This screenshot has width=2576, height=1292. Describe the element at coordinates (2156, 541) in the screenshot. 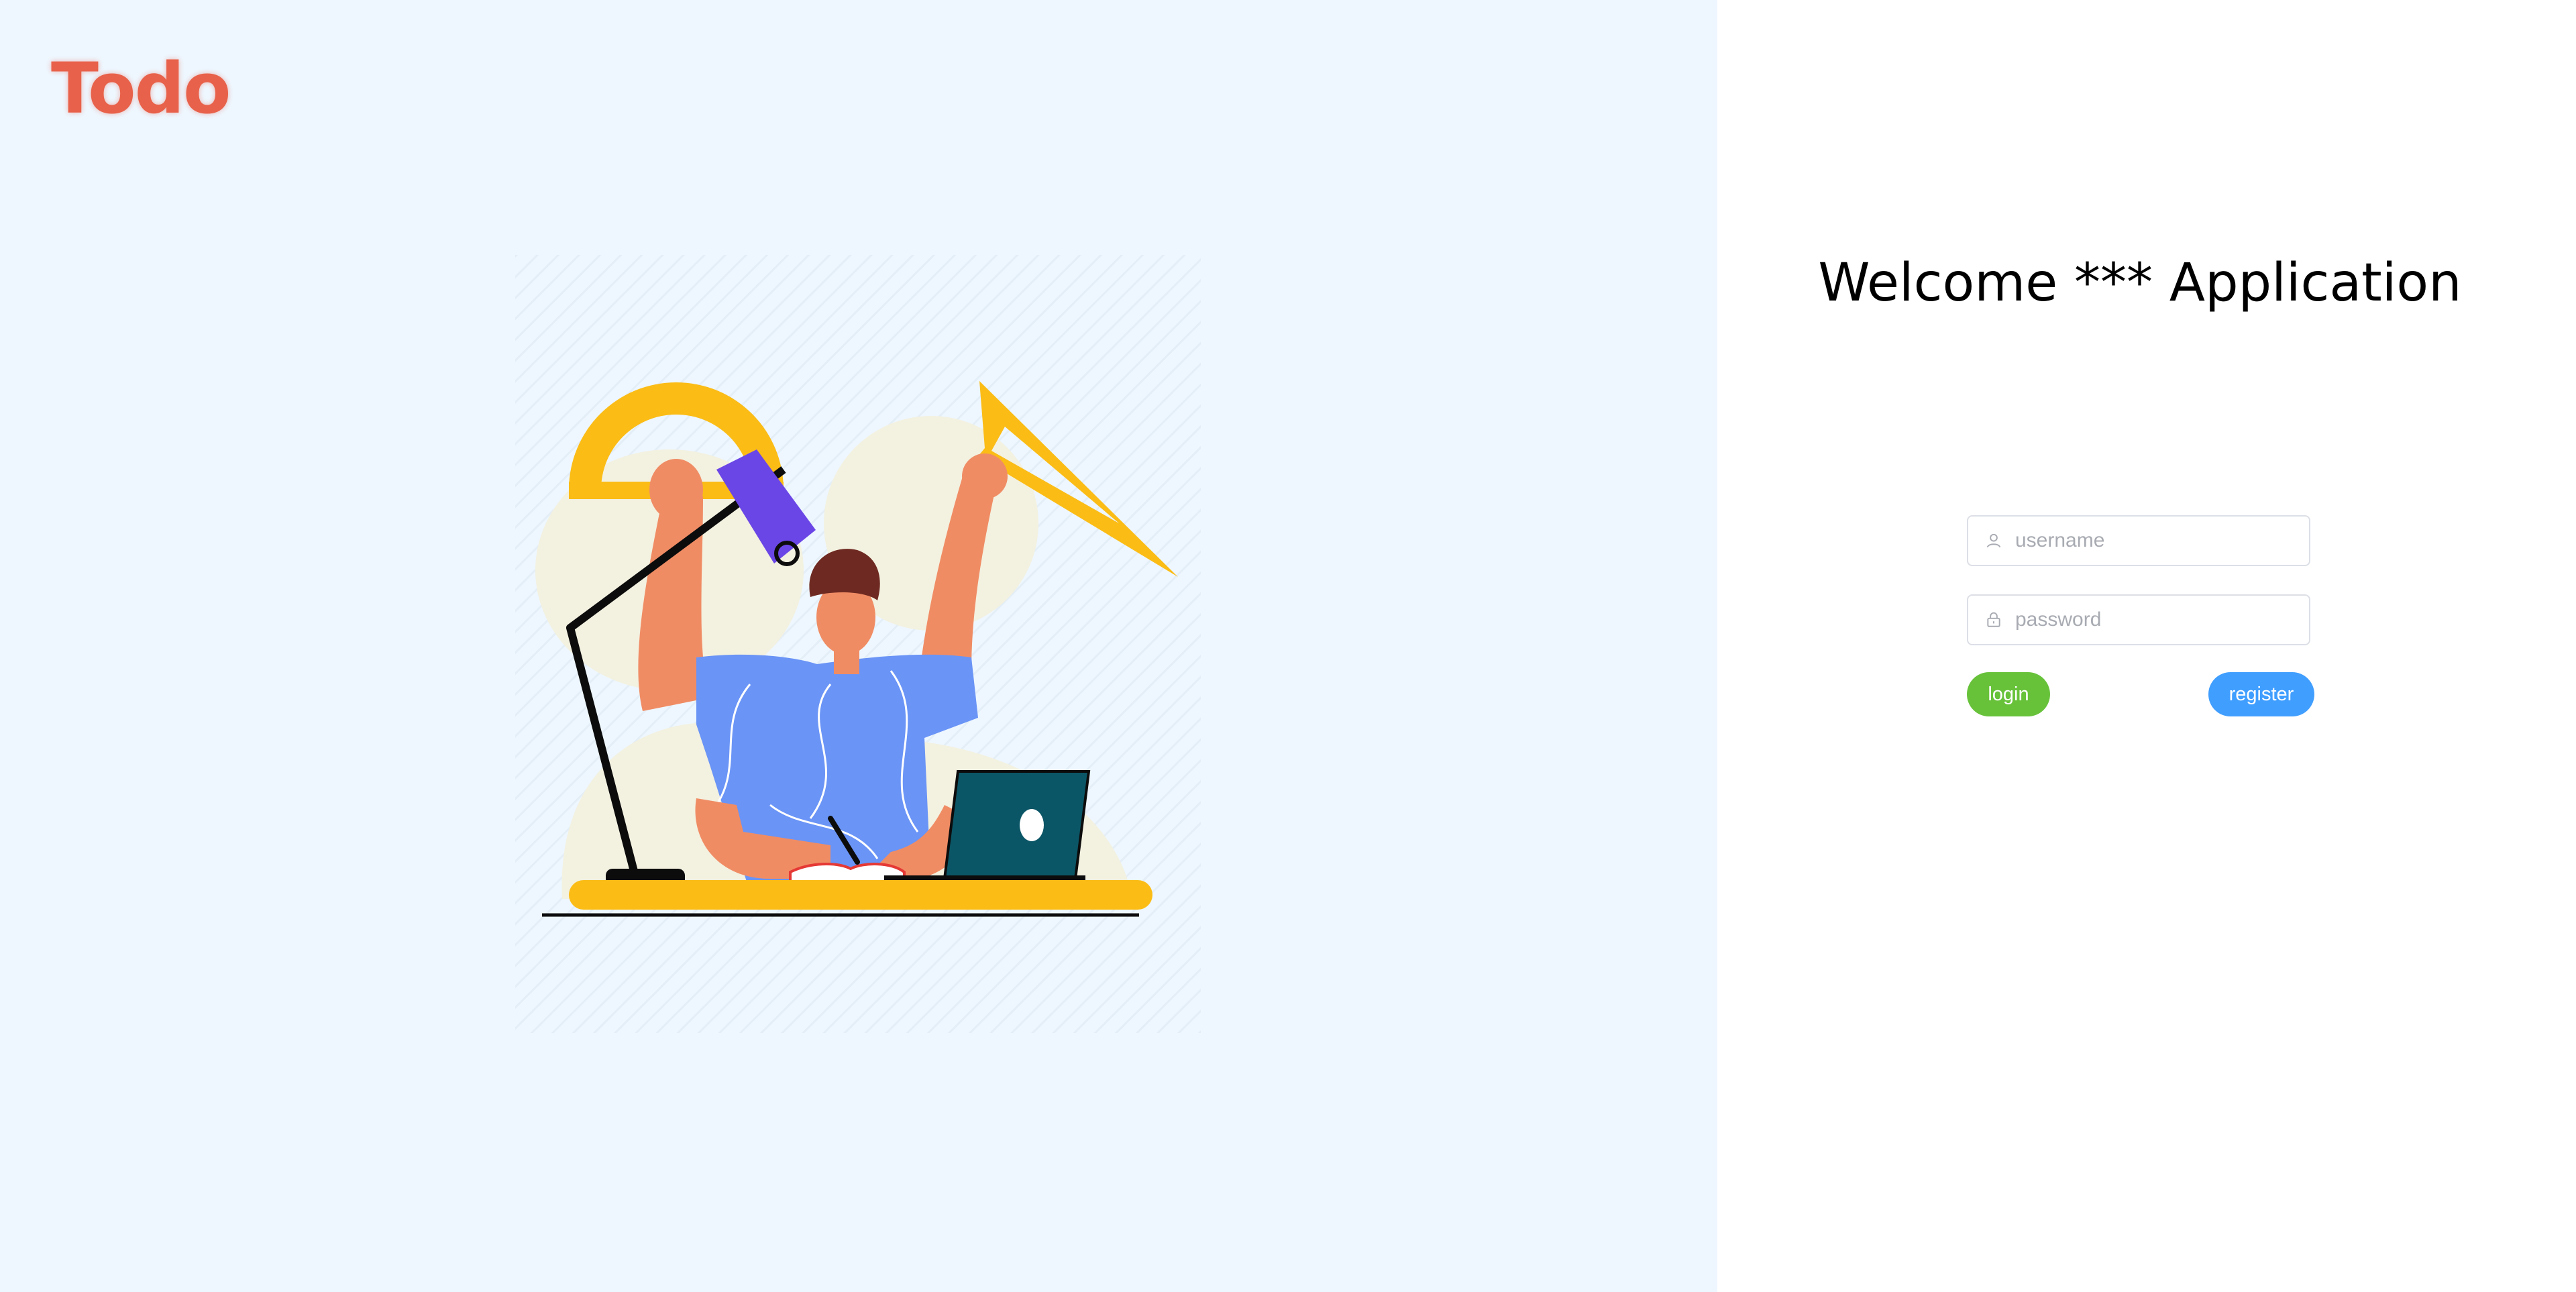

I see `username-input` at that location.